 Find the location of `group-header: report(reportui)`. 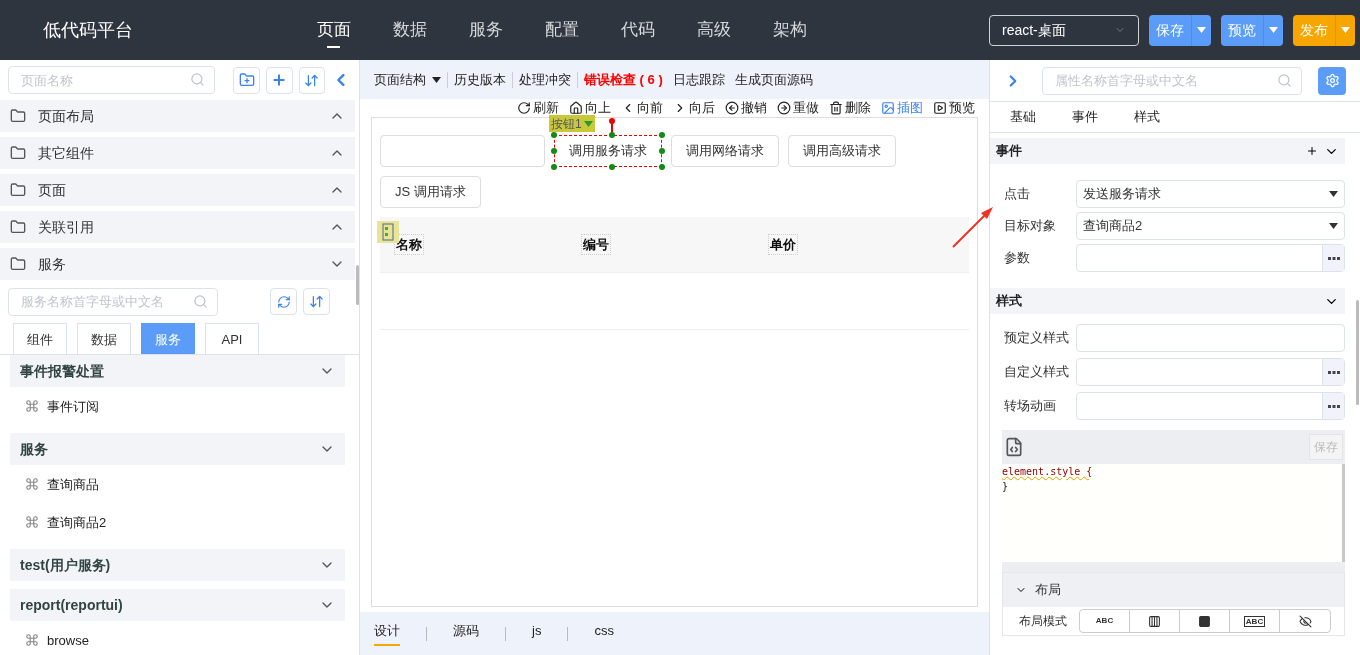

group-header: report(reportui) is located at coordinates (177, 605).